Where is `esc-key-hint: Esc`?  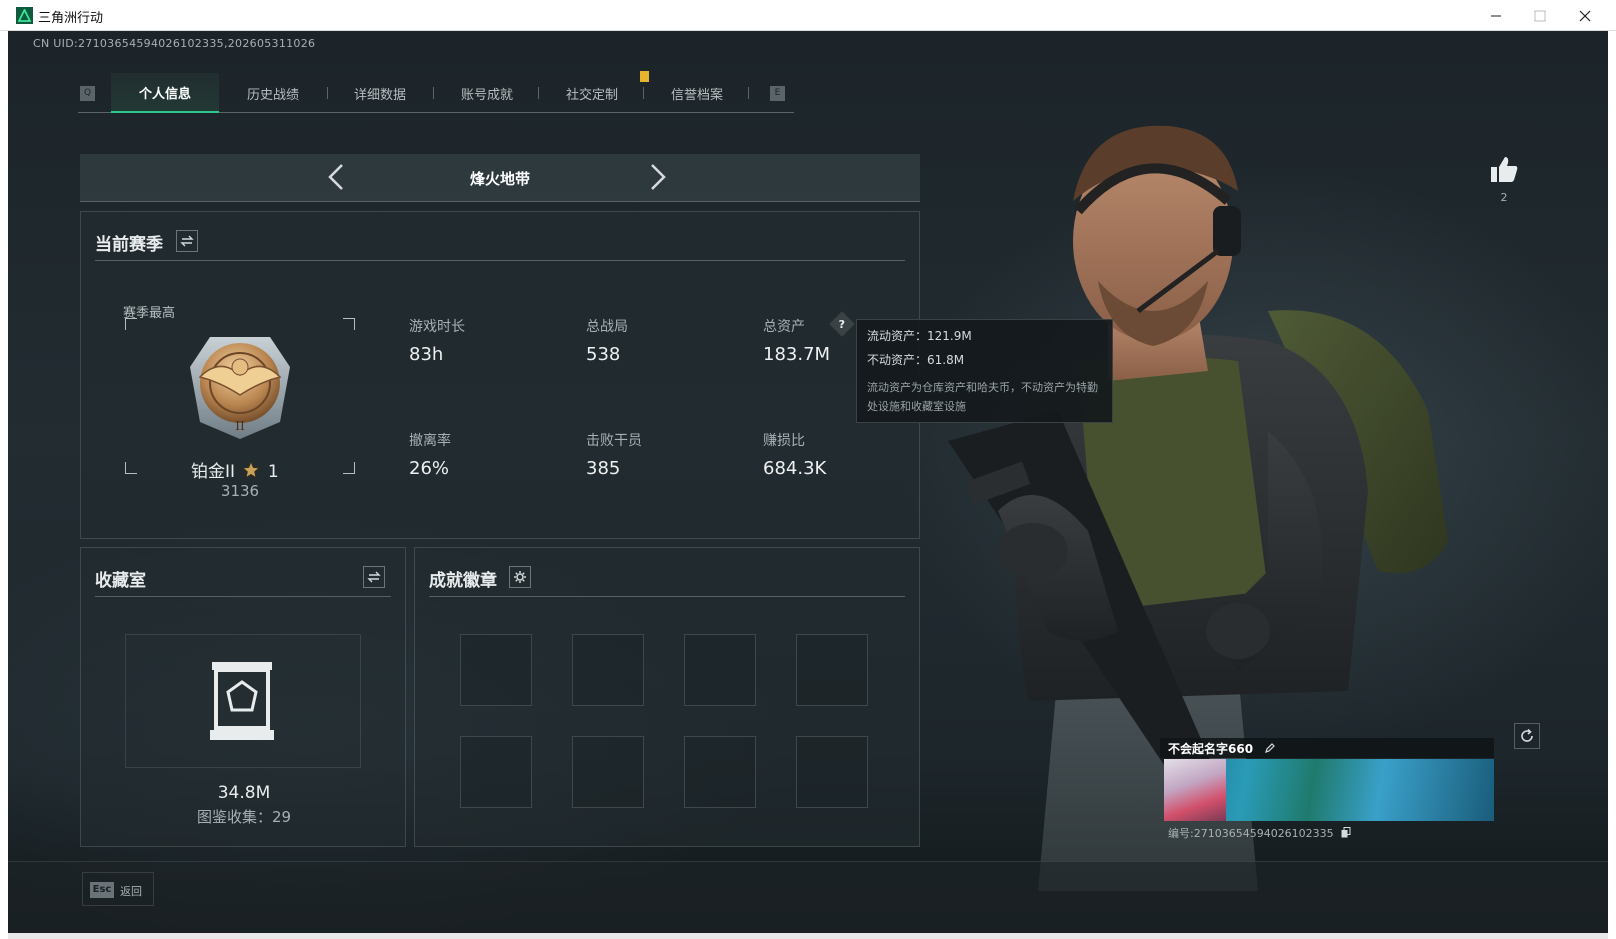 esc-key-hint: Esc is located at coordinates (102, 890).